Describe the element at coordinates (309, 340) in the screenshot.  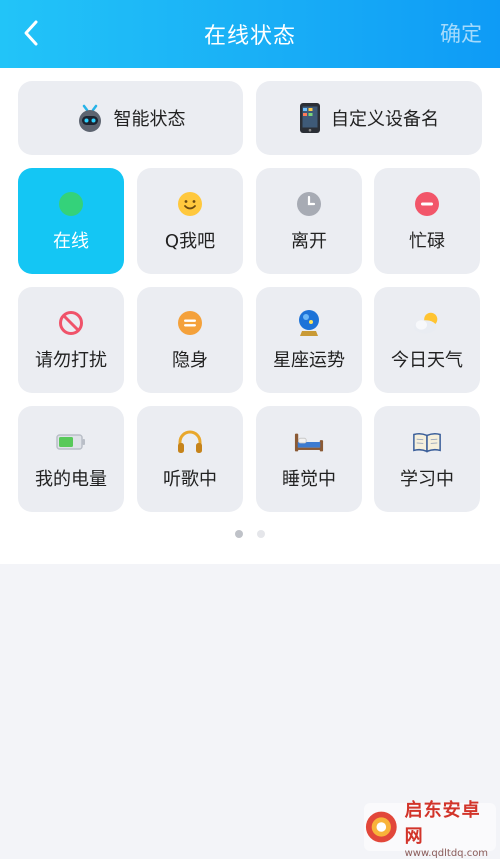
I see `status-horoscope-tile: 星座运势` at that location.